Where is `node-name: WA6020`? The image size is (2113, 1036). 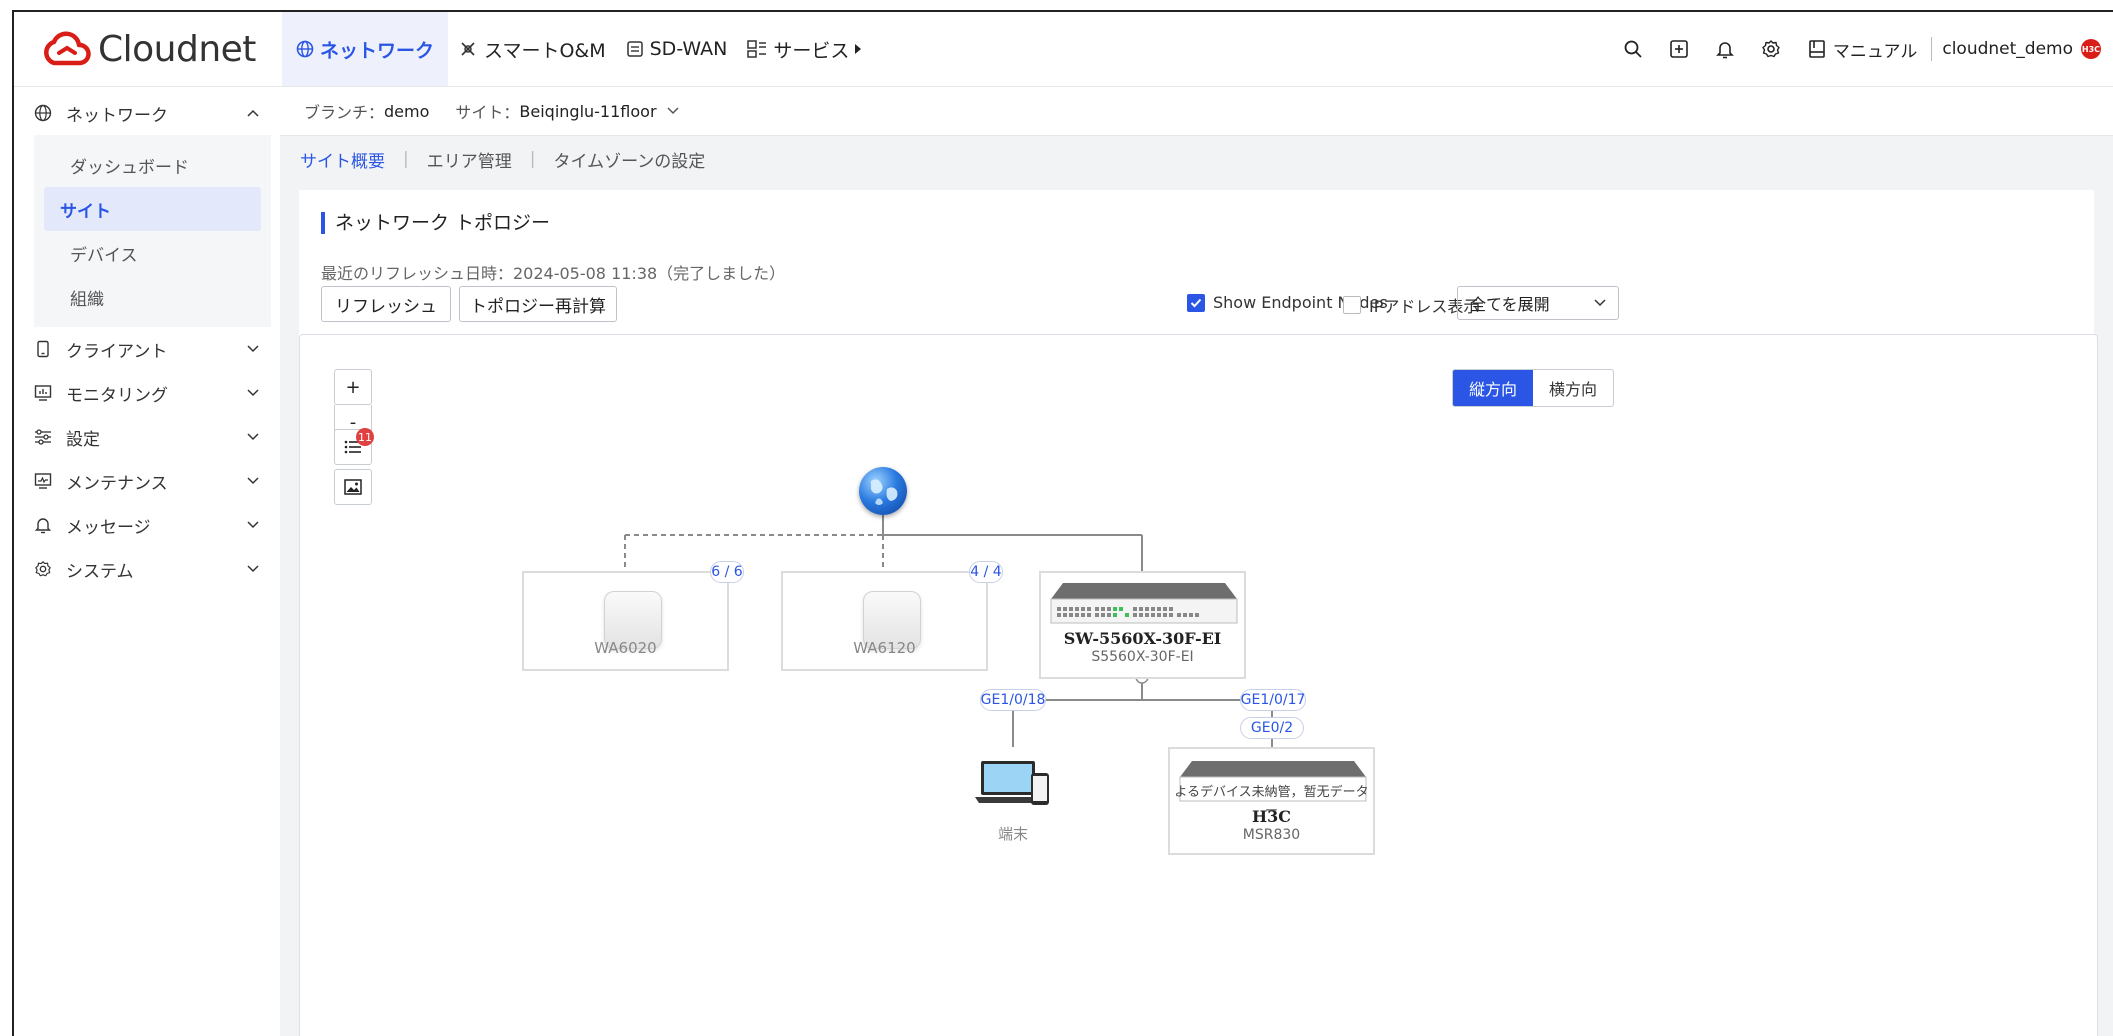
node-name: WA6020 is located at coordinates (625, 648).